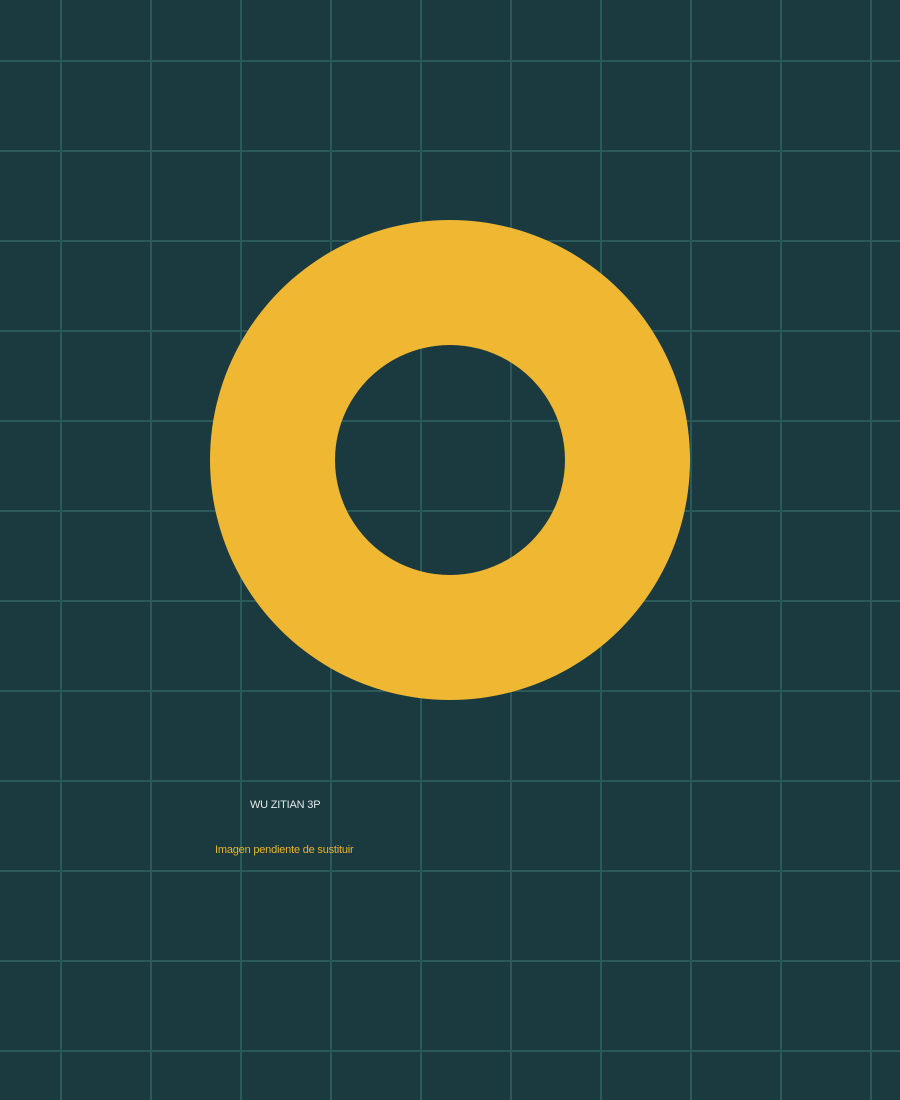 The height and width of the screenshot is (1100, 900). What do you see at coordinates (285, 805) in the screenshot?
I see `caption-name: WU ZITIAN 3P` at bounding box center [285, 805].